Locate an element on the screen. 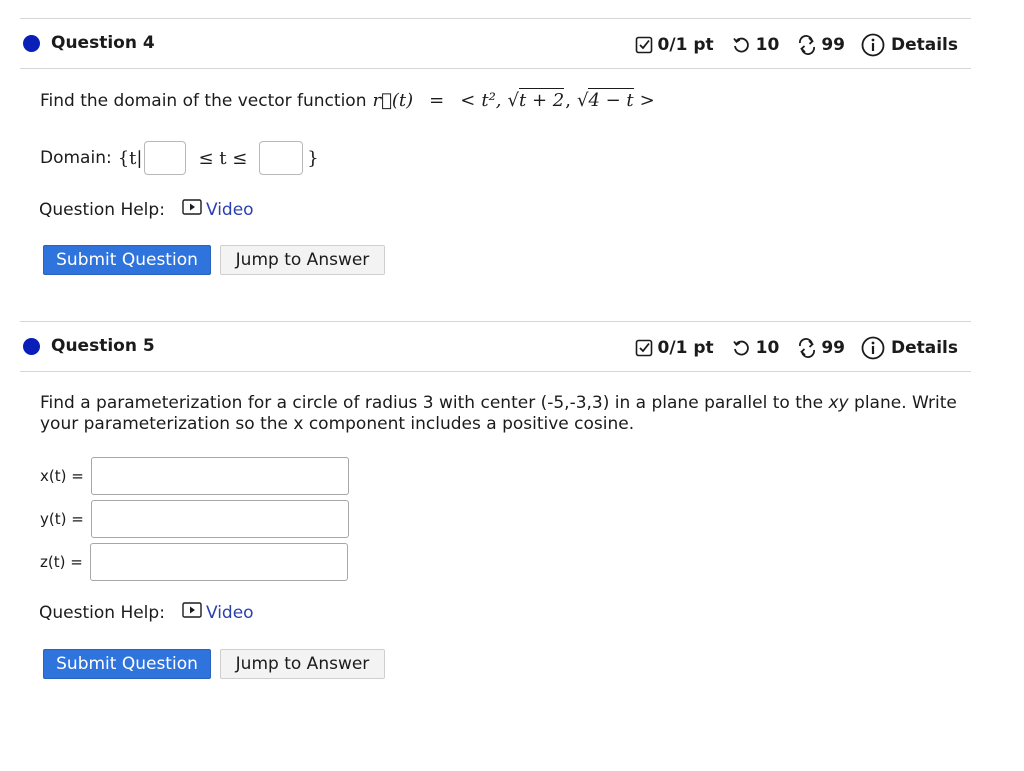 Image resolution: width=1024 pixels, height=771 pixels. domain-close: } is located at coordinates (313, 158).